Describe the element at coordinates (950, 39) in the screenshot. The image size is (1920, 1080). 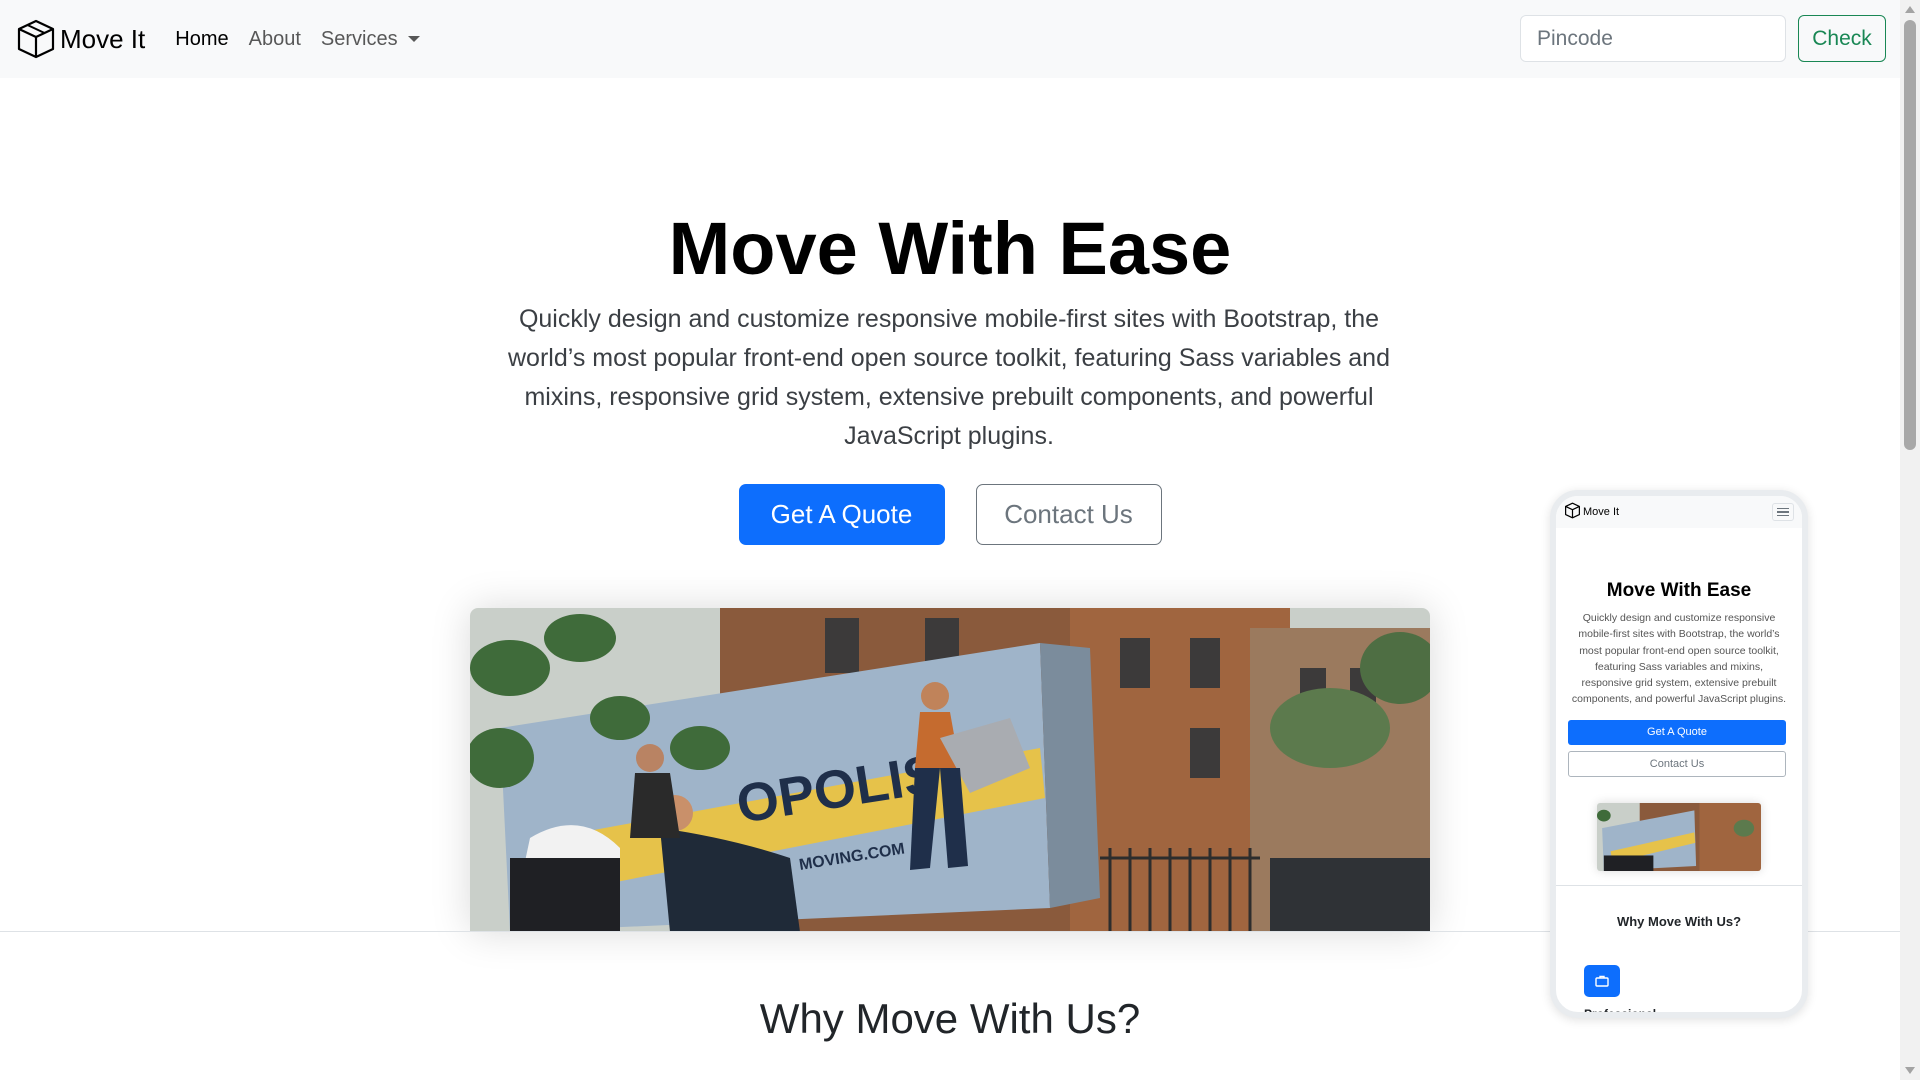
I see `navbar: Move It Home About Services Check` at that location.